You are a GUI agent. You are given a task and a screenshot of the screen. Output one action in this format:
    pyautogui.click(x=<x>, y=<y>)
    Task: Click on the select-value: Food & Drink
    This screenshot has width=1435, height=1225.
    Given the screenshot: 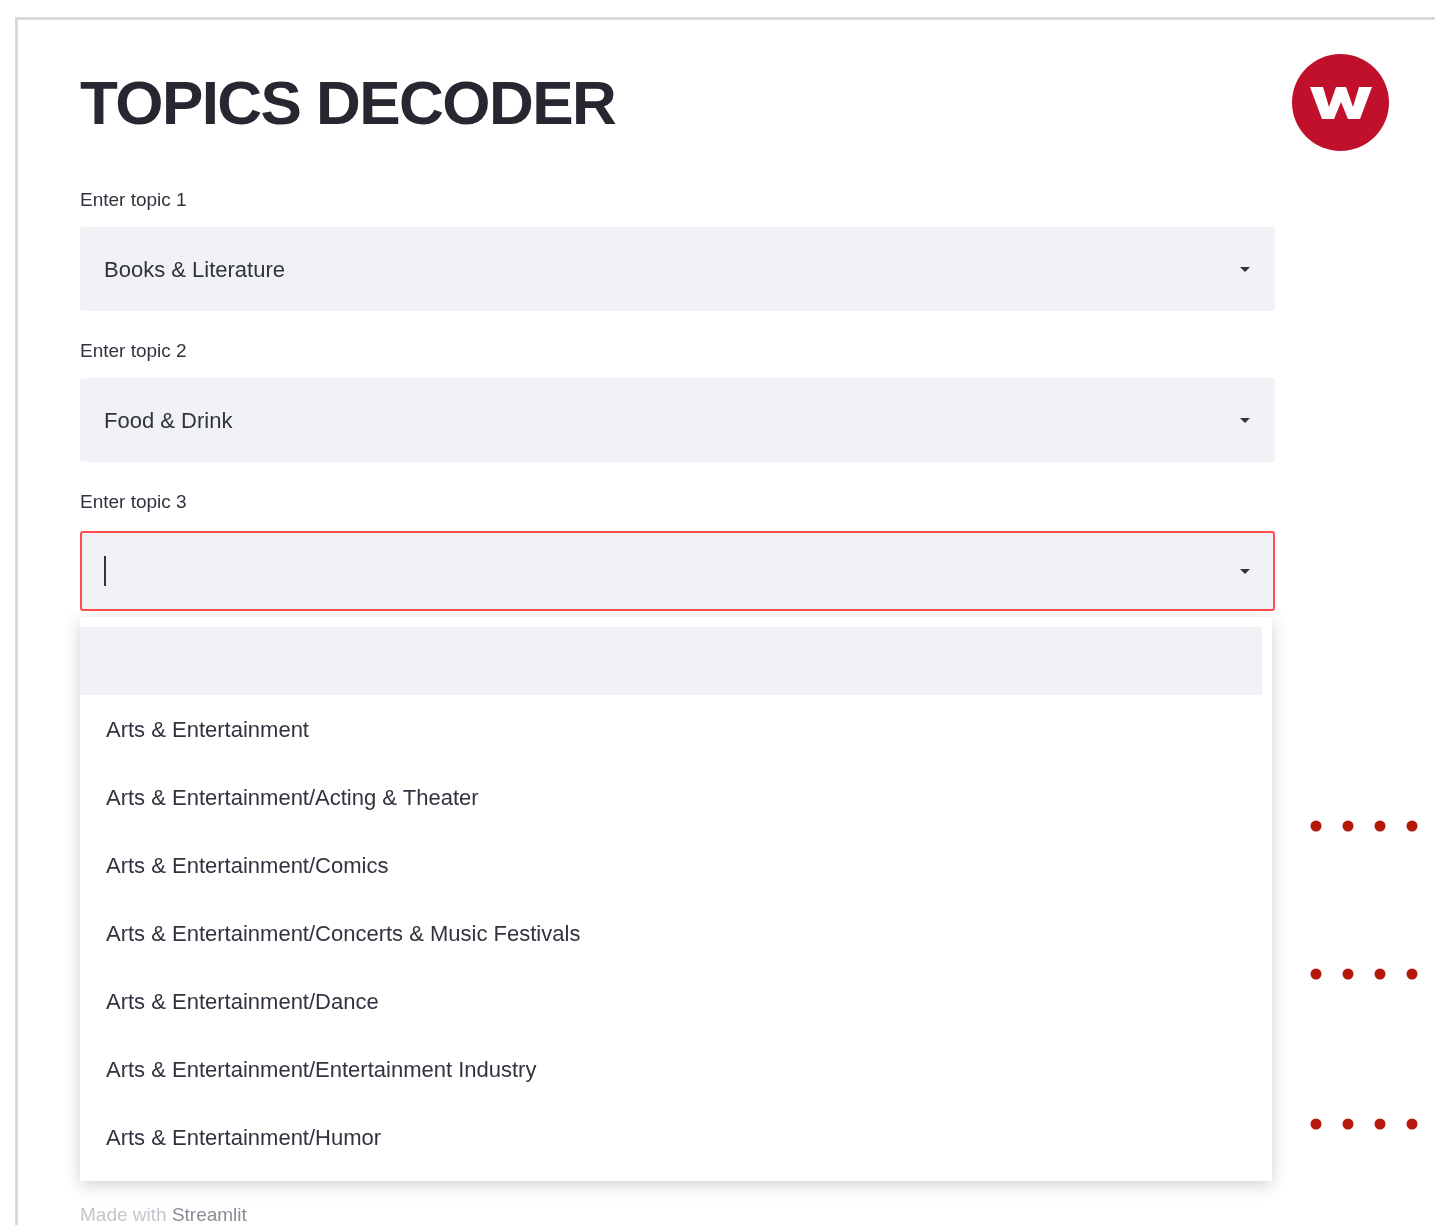 What is the action you would take?
    pyautogui.click(x=168, y=420)
    